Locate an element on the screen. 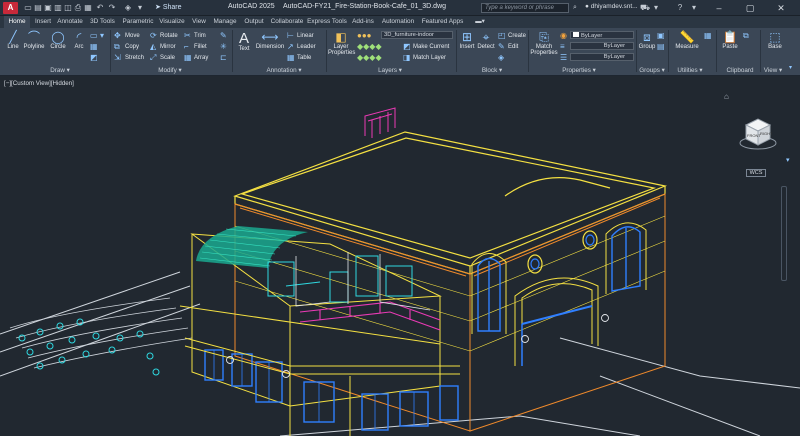 The image size is (800, 436). tab-add-ins: Add-ins is located at coordinates (363, 22).